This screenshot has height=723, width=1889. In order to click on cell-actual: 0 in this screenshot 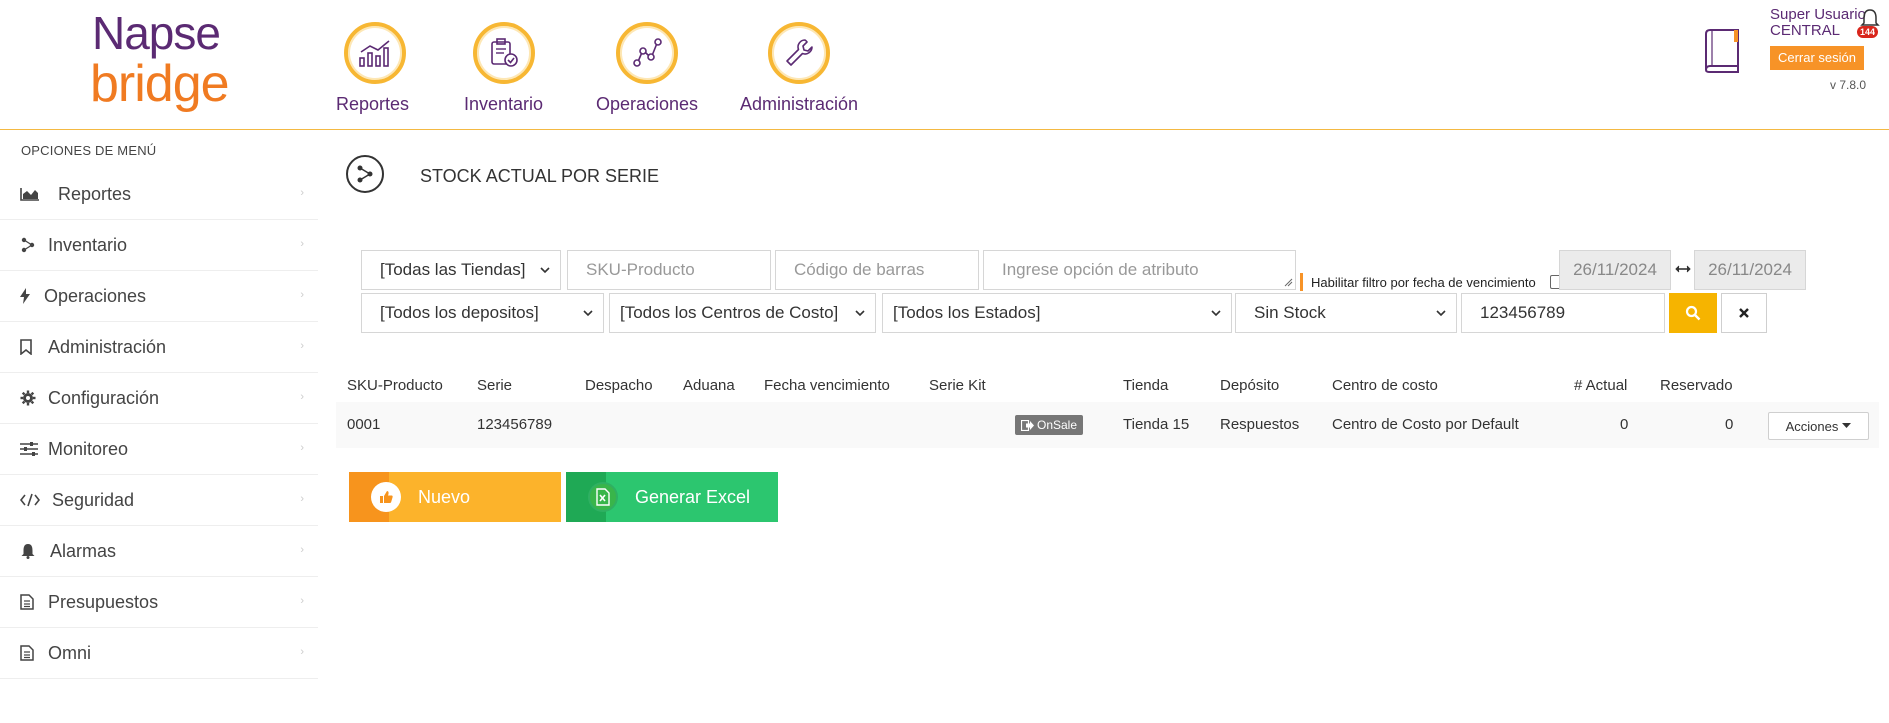, I will do `click(1624, 424)`.